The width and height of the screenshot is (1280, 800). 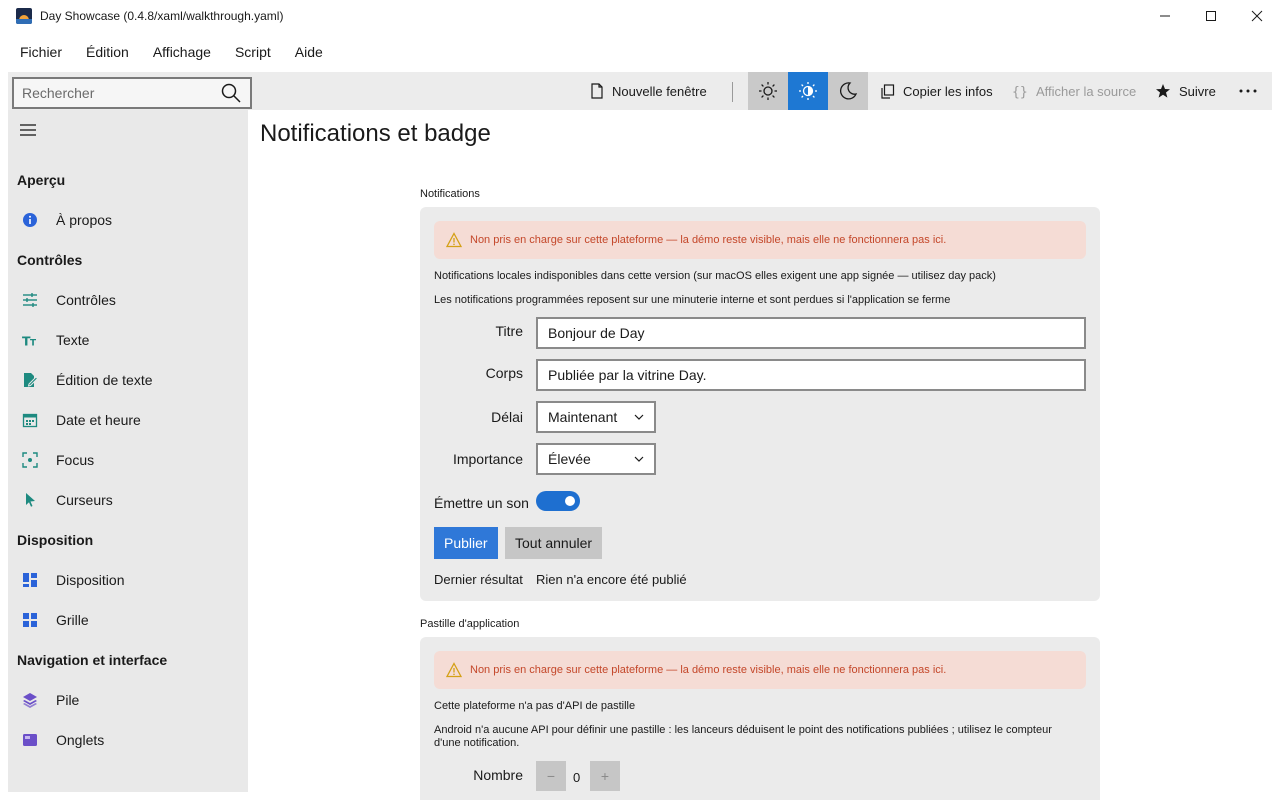 What do you see at coordinates (848, 91) in the screenshot?
I see `theme-dark-button` at bounding box center [848, 91].